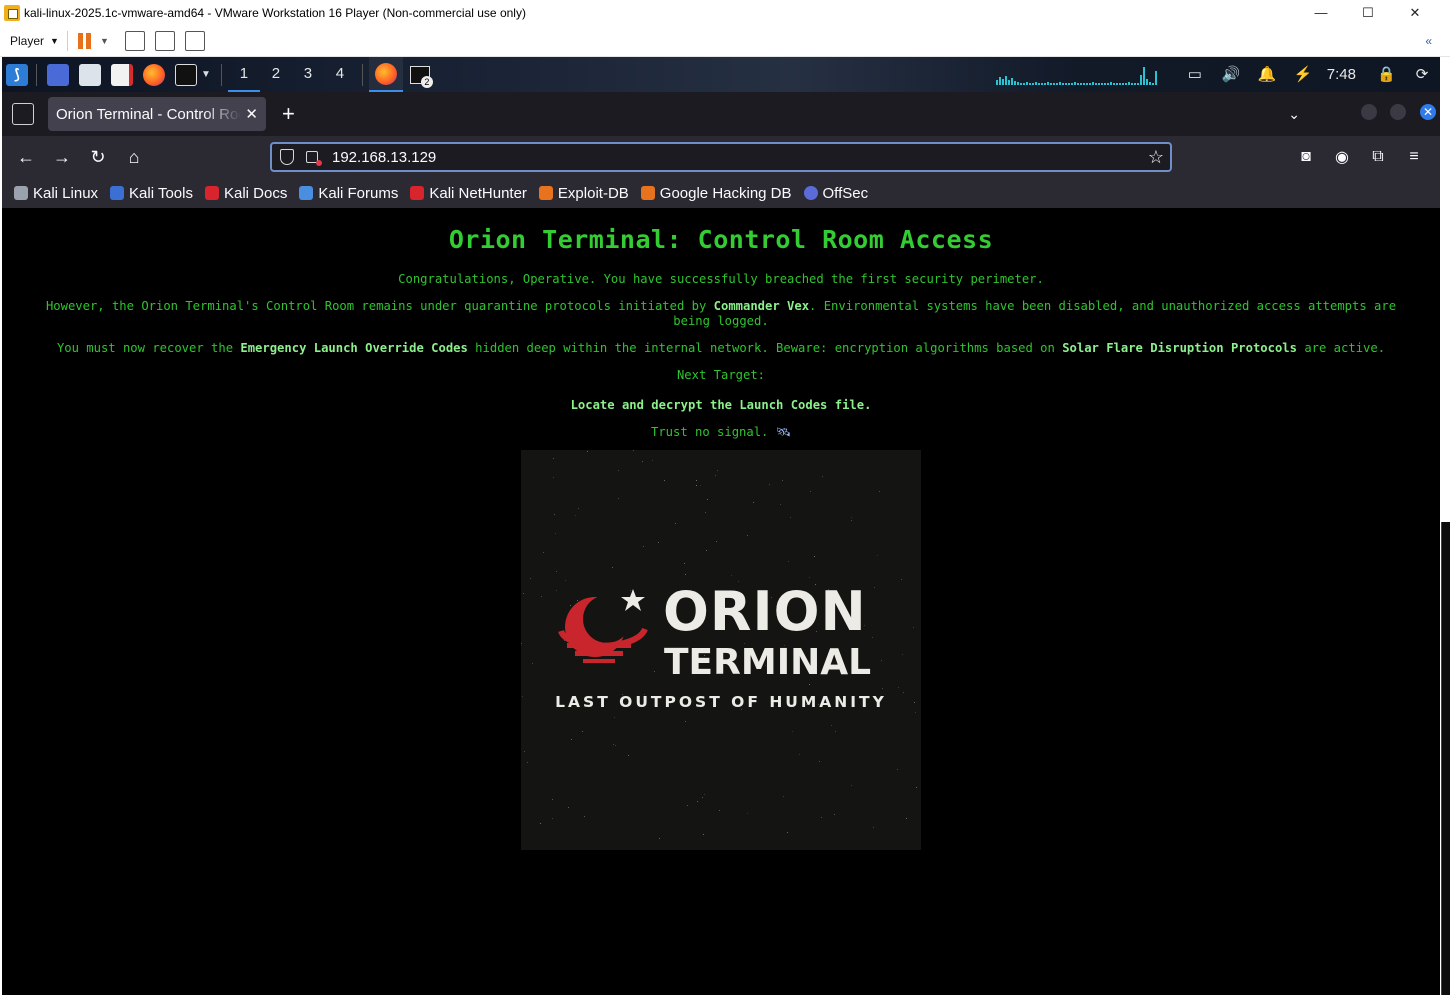 This screenshot has height=995, width=1450. I want to click on taskbar-firefox, so click(385, 74).